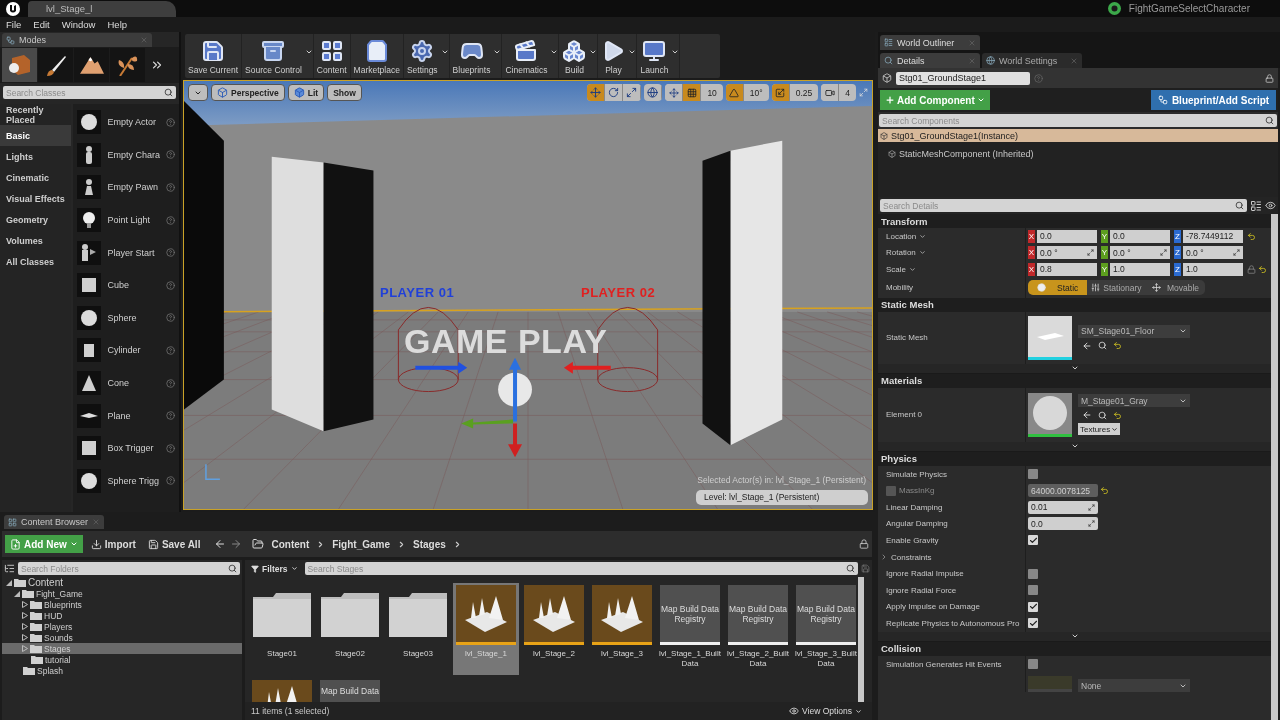 The height and width of the screenshot is (720, 1280). Describe the element at coordinates (350, 629) in the screenshot. I see `asset-tile: Stage02` at that location.